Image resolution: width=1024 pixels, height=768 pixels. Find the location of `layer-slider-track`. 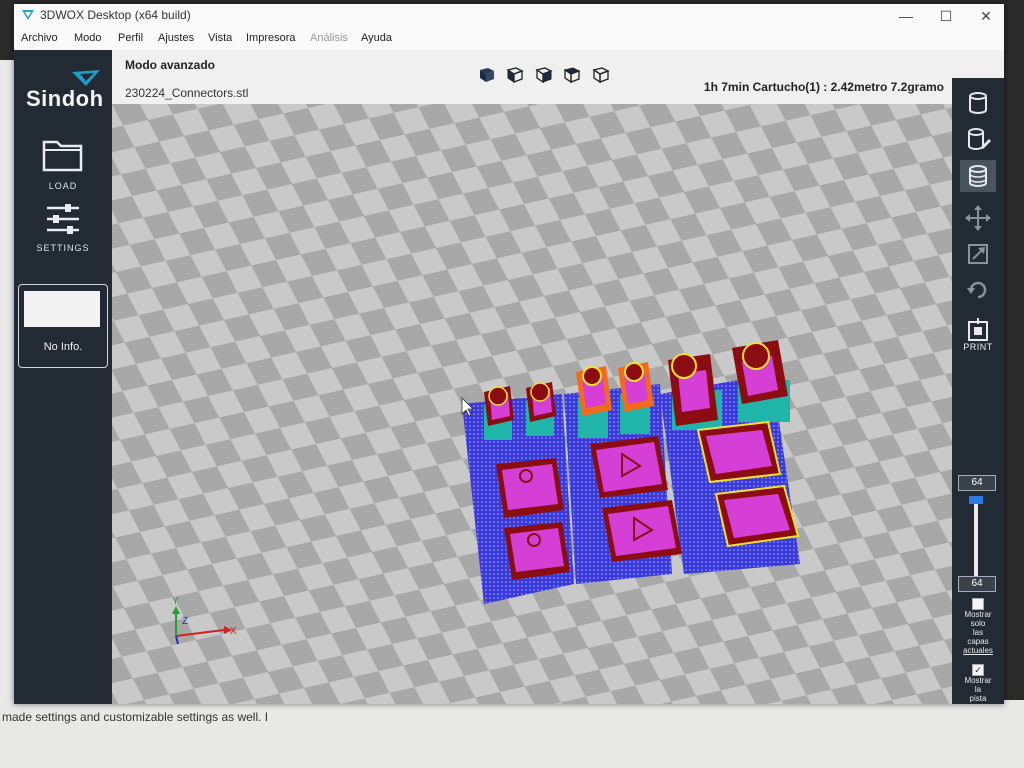

layer-slider-track is located at coordinates (976, 540).